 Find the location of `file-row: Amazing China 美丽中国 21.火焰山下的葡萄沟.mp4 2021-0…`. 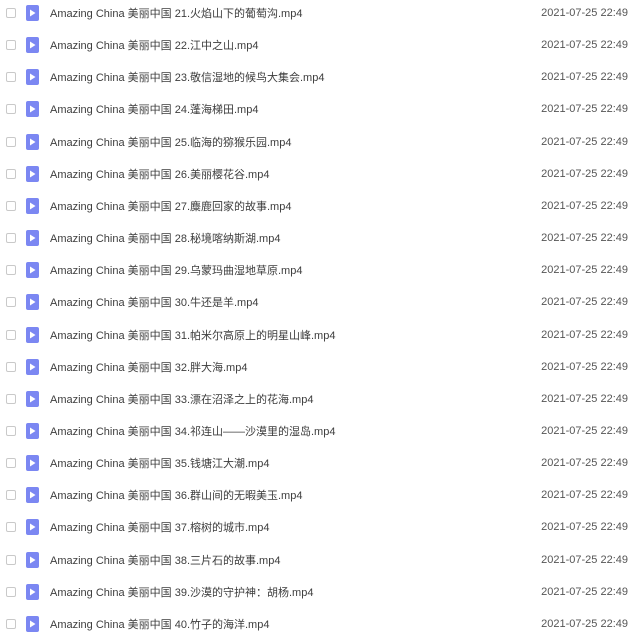

file-row: Amazing China 美丽中国 21.火焰山下的葡萄沟.mp4 2021-0… is located at coordinates (320, 14).